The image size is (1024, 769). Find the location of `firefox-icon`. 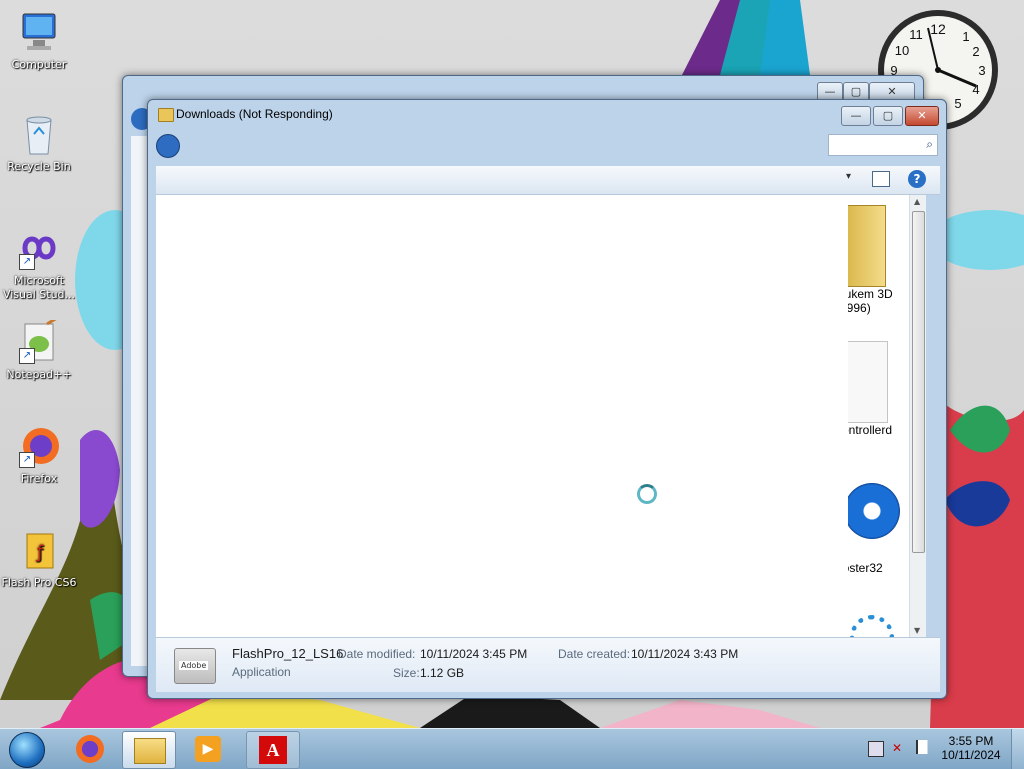

firefox-icon is located at coordinates (90, 749).